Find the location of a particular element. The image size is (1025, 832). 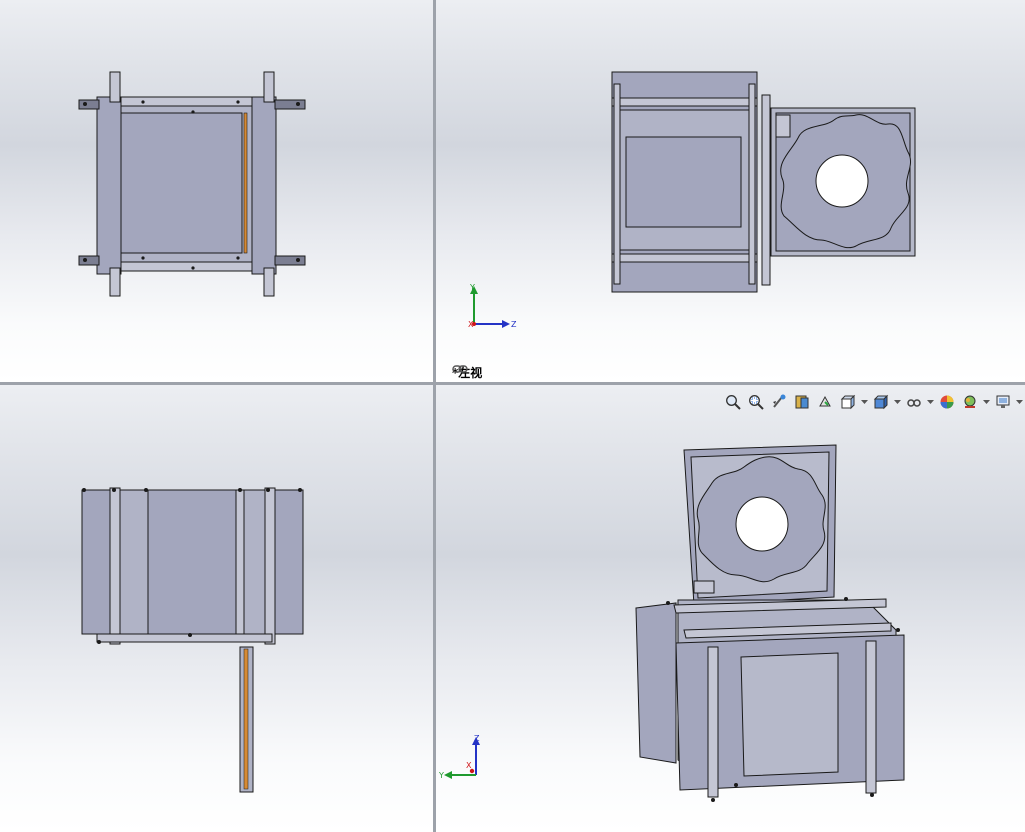

link-icon is located at coordinates (460, 369).